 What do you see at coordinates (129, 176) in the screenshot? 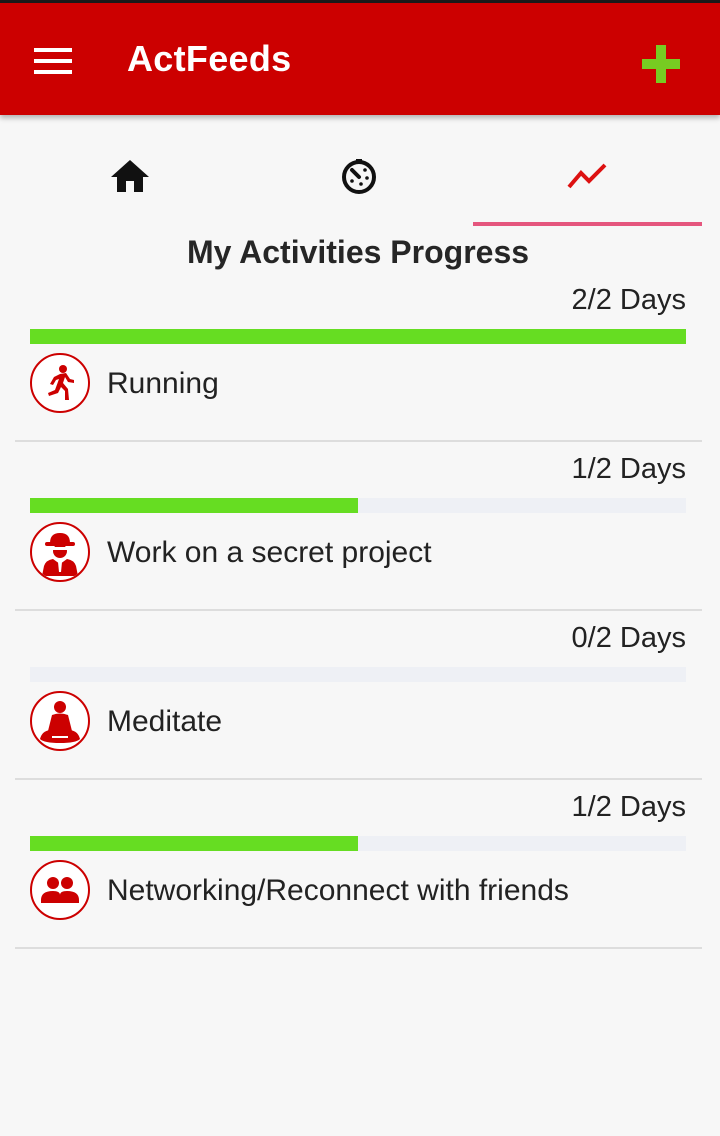
I see `home-icon` at bounding box center [129, 176].